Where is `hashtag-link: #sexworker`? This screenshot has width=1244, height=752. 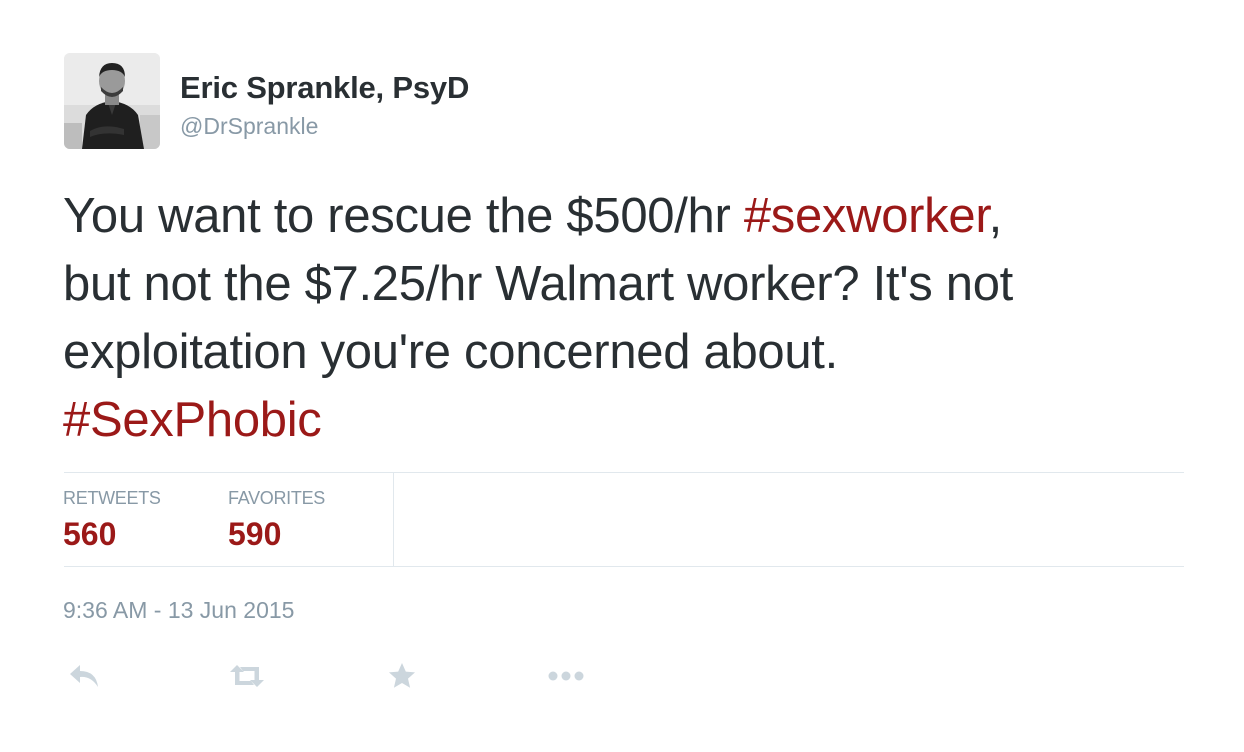
hashtag-link: #sexworker is located at coordinates (866, 216).